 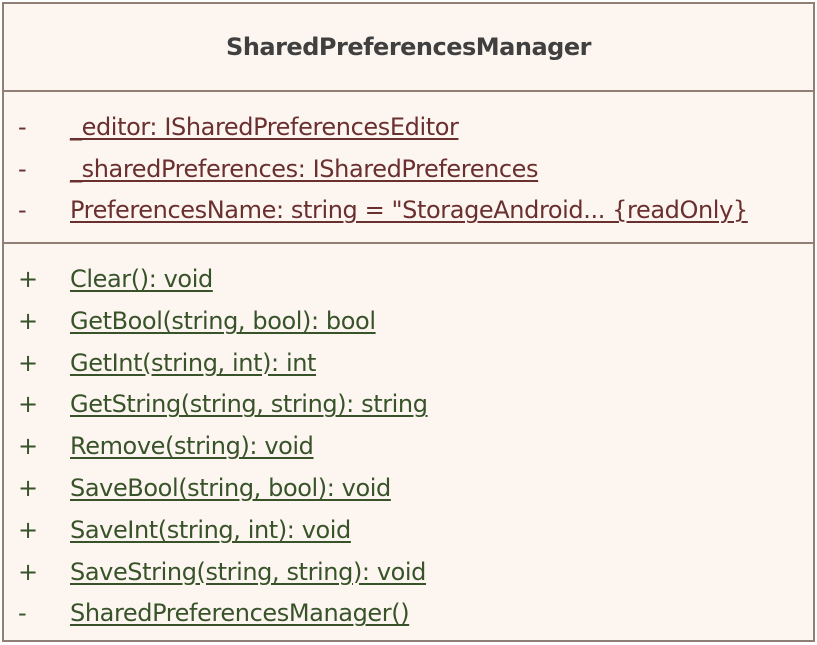 I want to click on operation-get-string: GetString(string, string): string, so click(x=249, y=404).